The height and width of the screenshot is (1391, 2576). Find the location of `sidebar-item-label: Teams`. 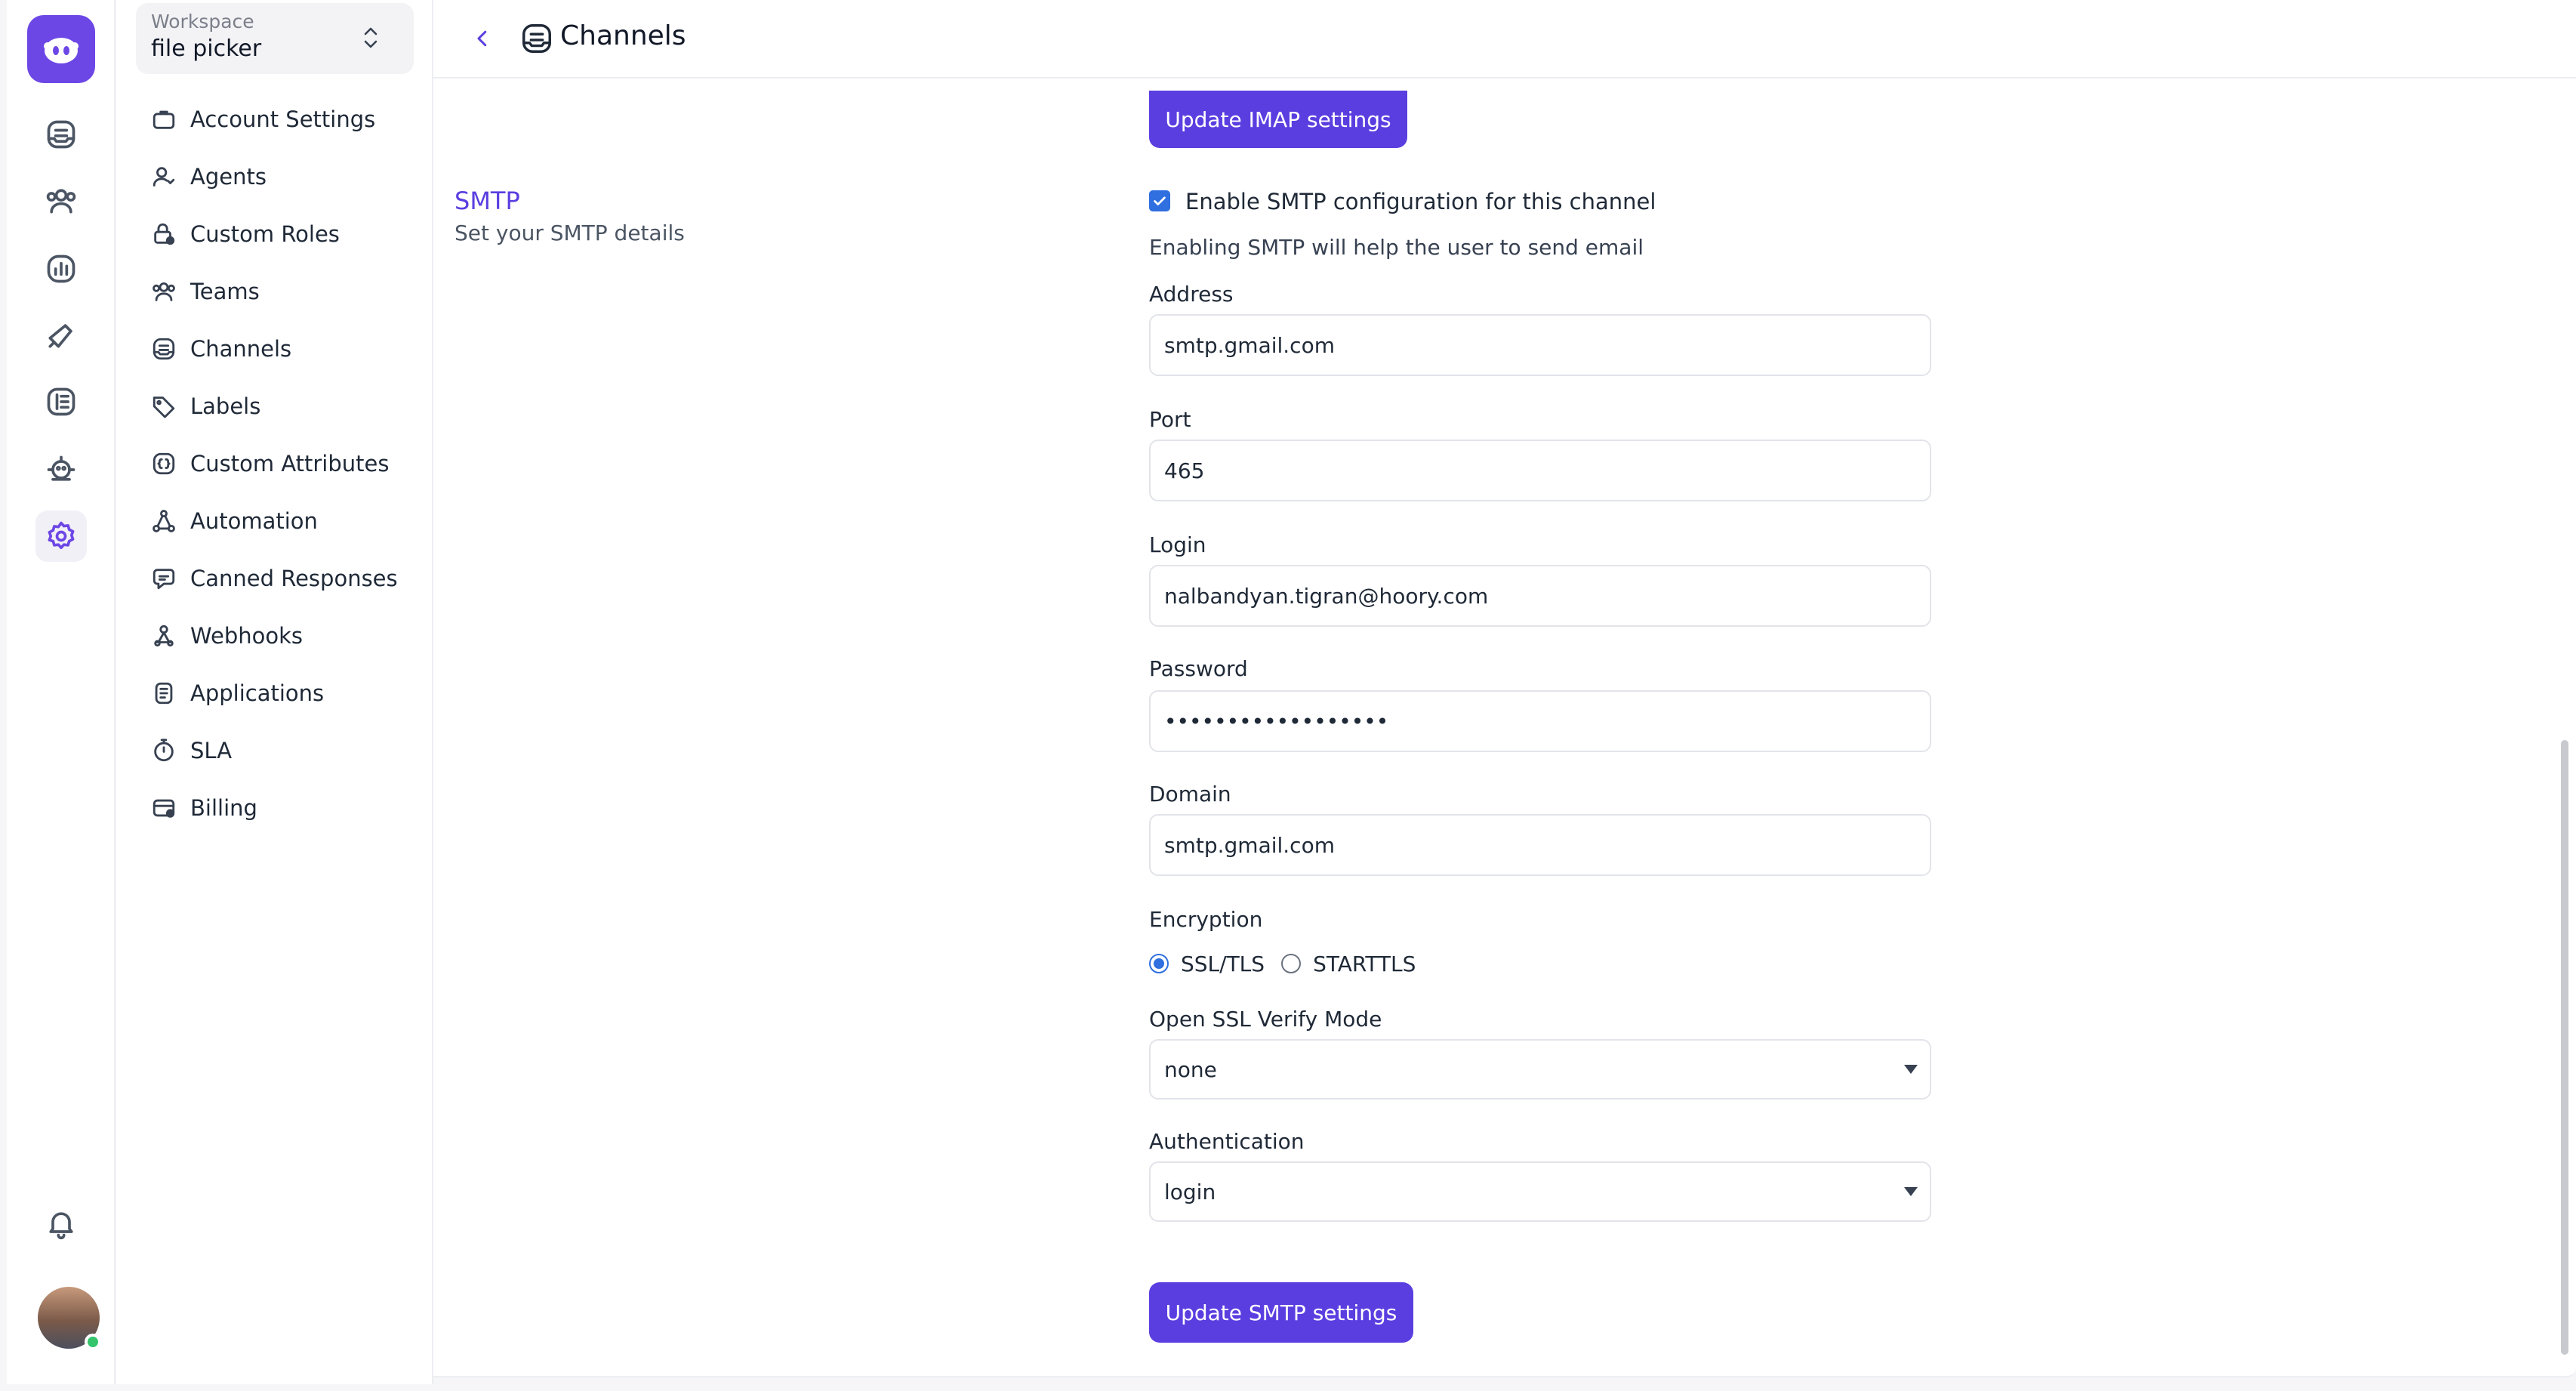

sidebar-item-label: Teams is located at coordinates (225, 292).